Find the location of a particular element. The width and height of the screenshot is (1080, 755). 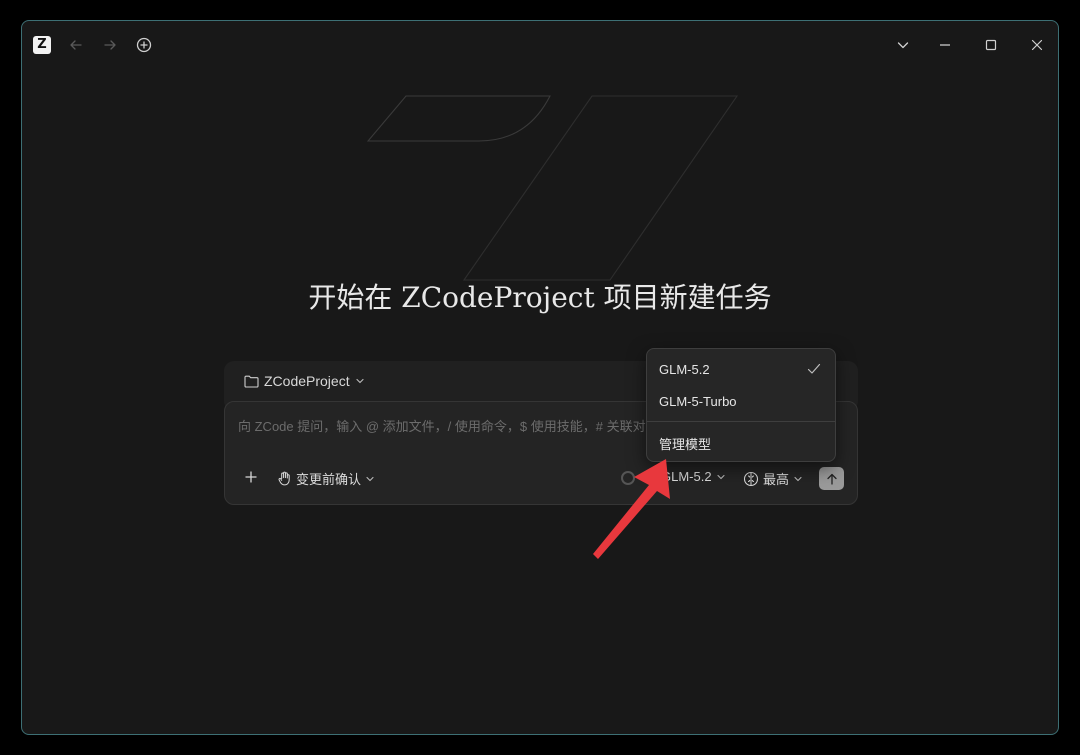

arrow-right-icon is located at coordinates (110, 45).